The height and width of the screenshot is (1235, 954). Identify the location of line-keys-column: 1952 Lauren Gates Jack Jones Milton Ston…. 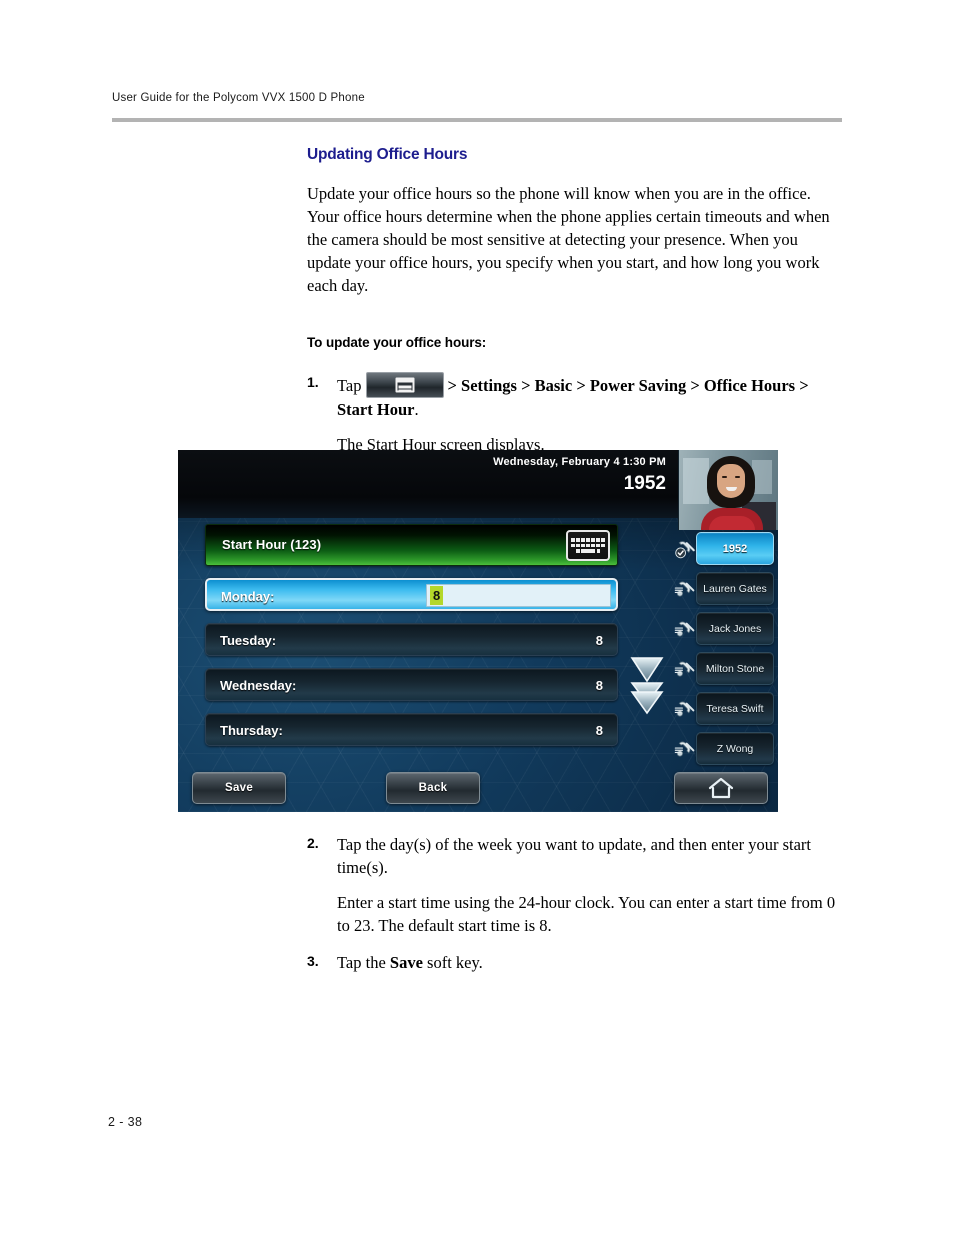
(724, 652).